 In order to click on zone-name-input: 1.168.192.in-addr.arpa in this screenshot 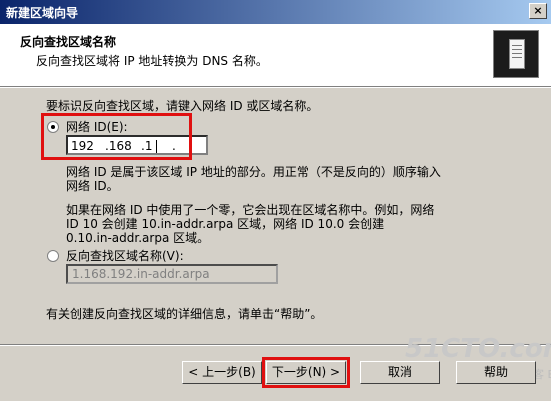, I will do `click(172, 274)`.